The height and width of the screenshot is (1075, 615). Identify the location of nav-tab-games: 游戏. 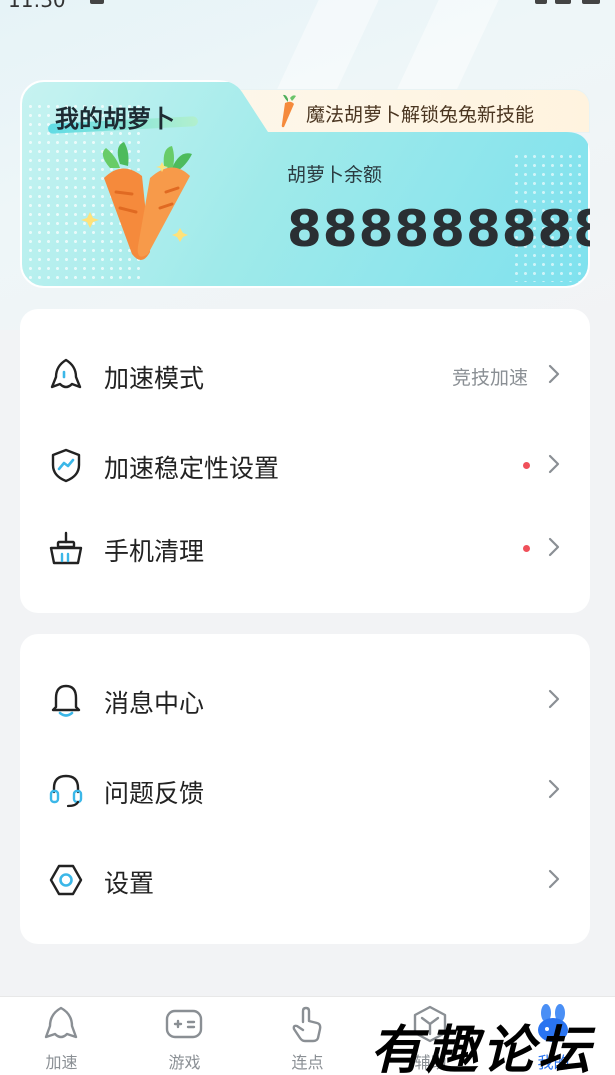
(184, 1036).